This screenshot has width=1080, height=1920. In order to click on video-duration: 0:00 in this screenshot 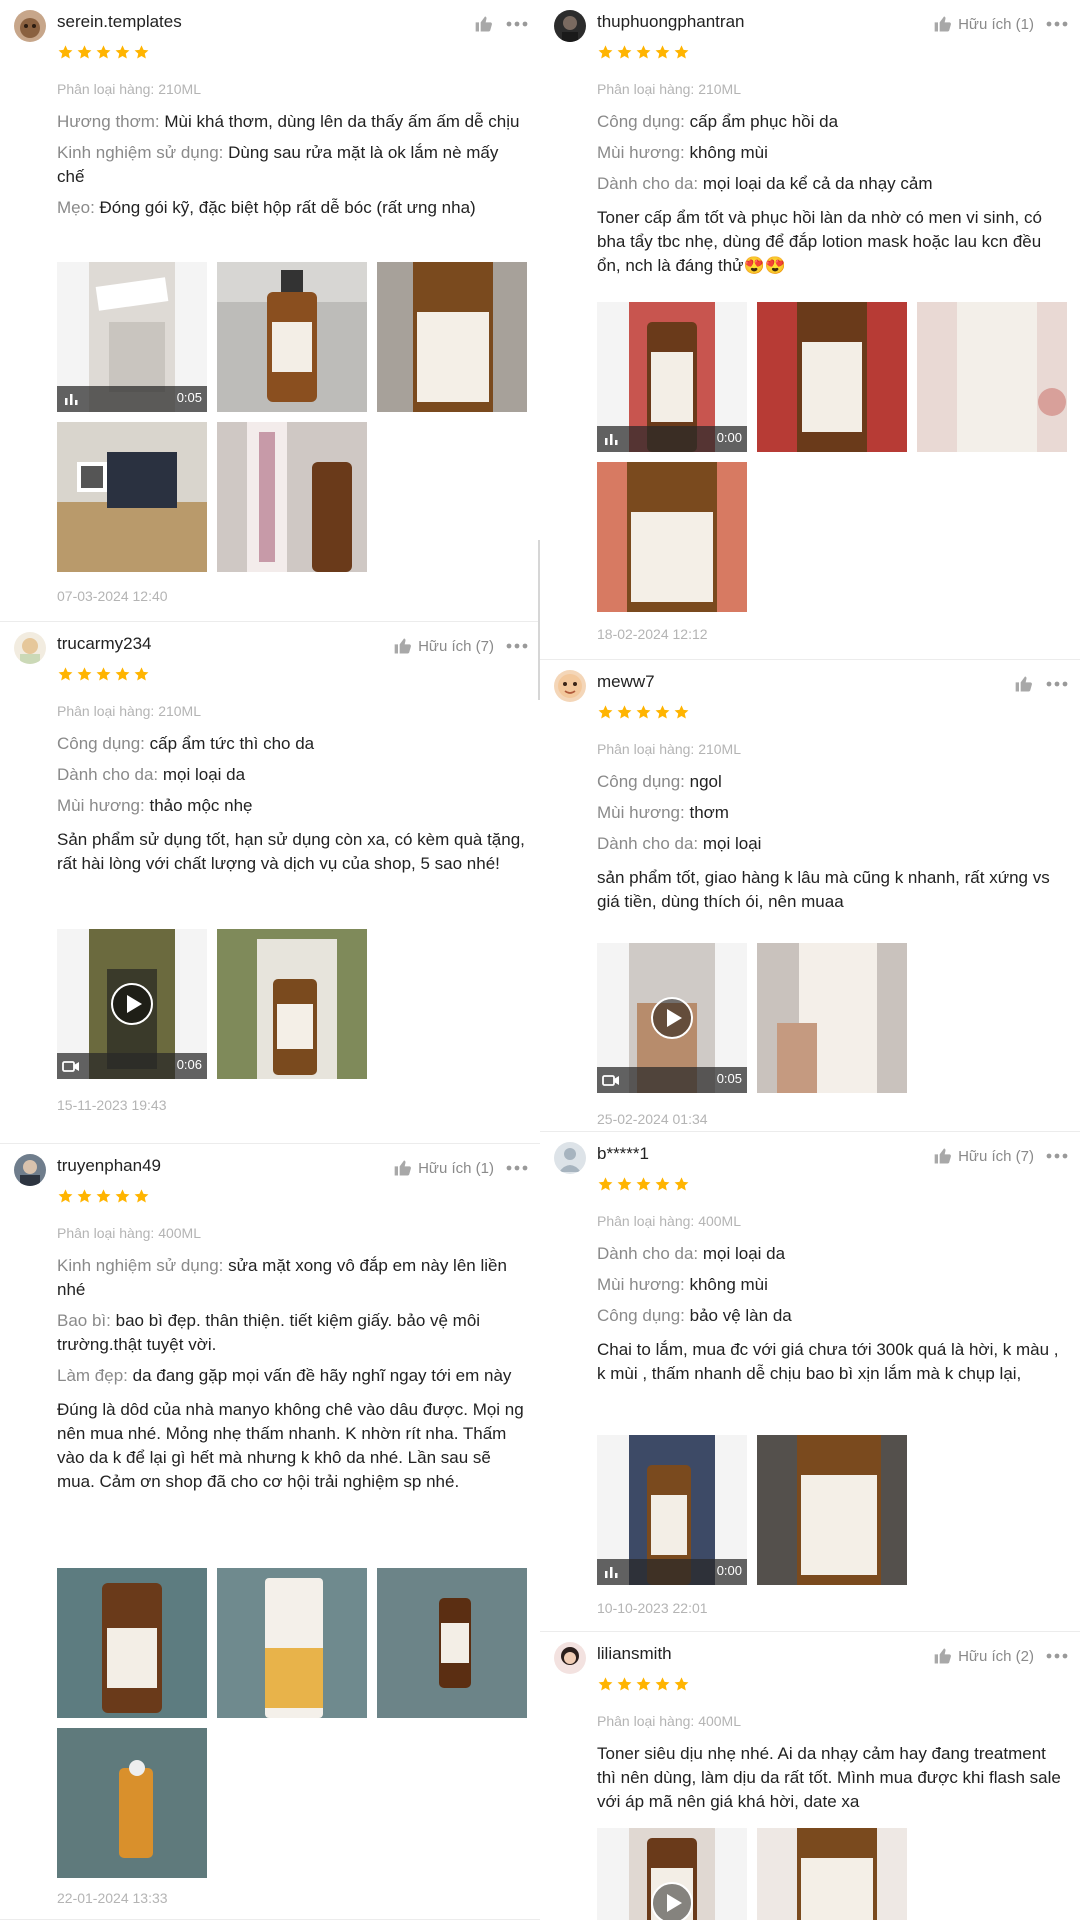, I will do `click(729, 1570)`.